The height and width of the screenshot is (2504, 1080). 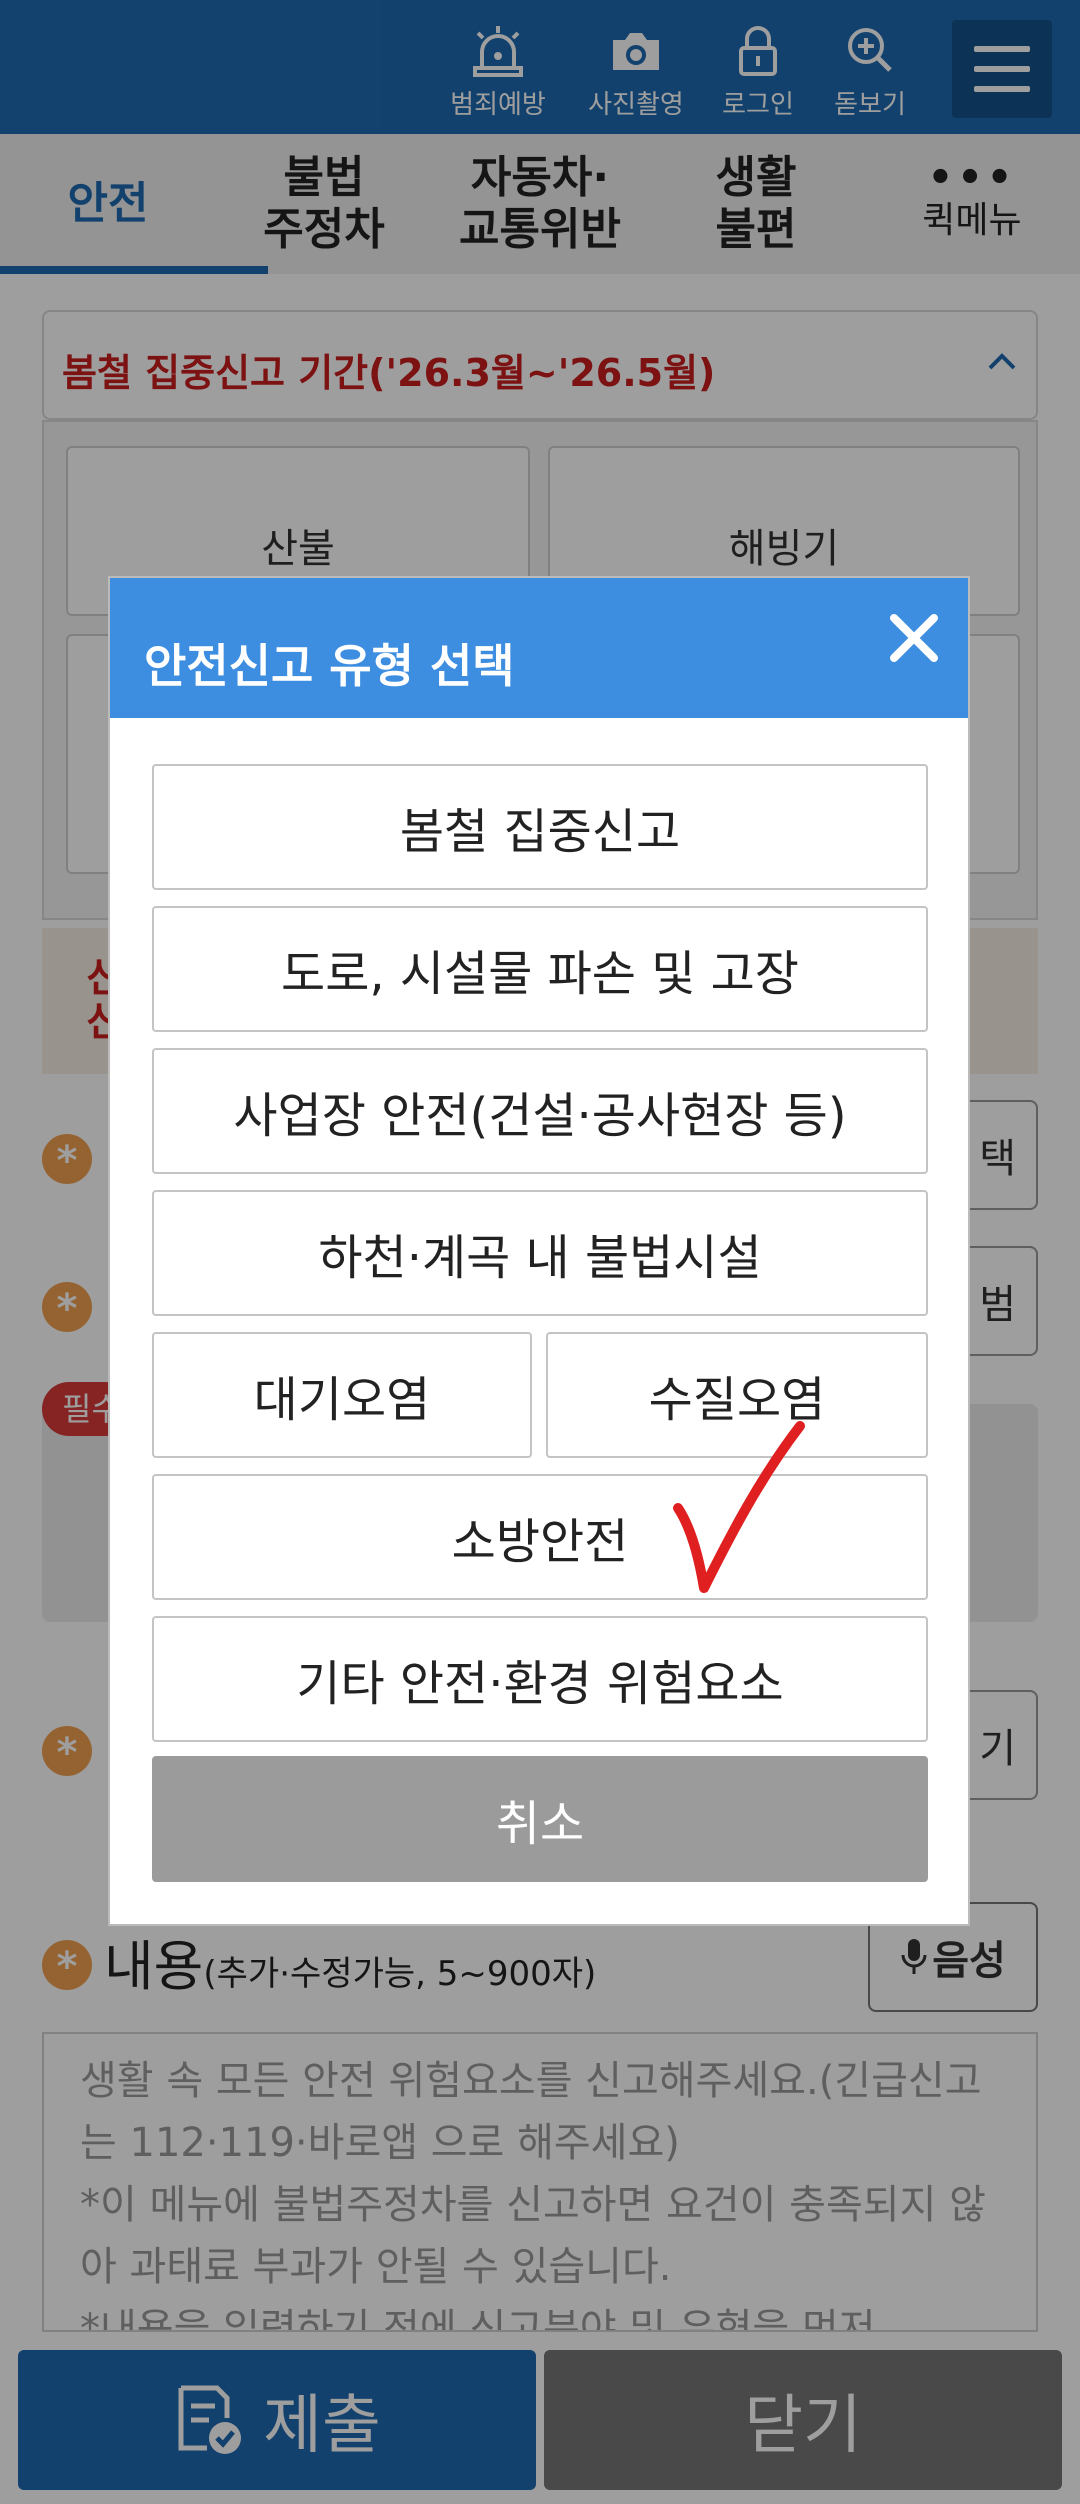 I want to click on option-fire-safety-label: 소방안전, so click(x=540, y=1542).